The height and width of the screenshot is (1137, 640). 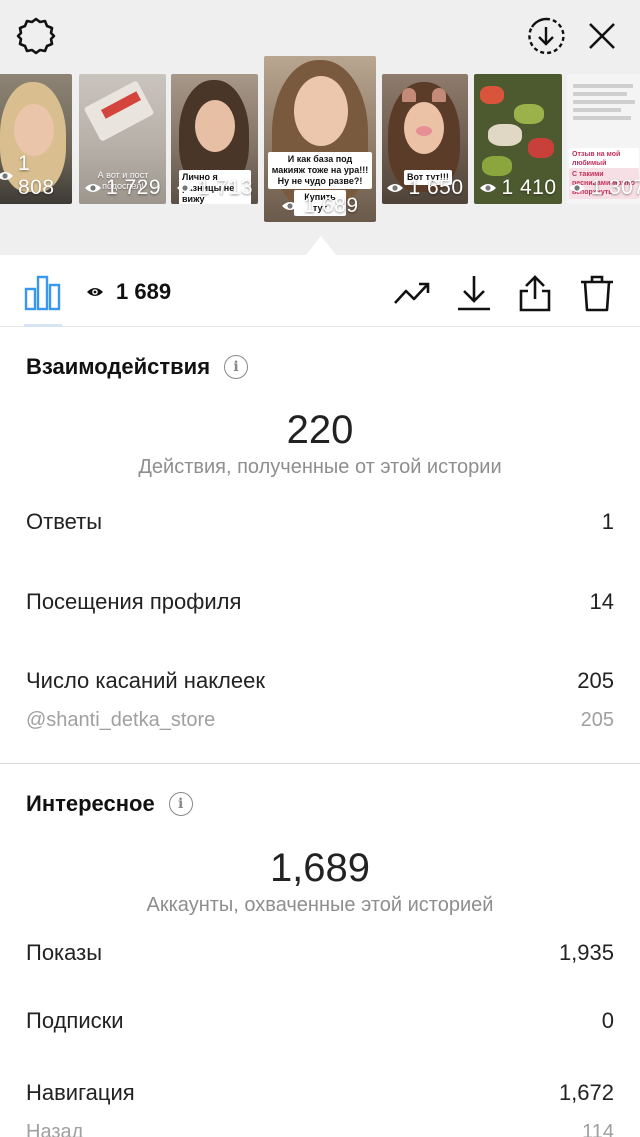 I want to click on metric-row-back: Назад 114, so click(x=320, y=1129).